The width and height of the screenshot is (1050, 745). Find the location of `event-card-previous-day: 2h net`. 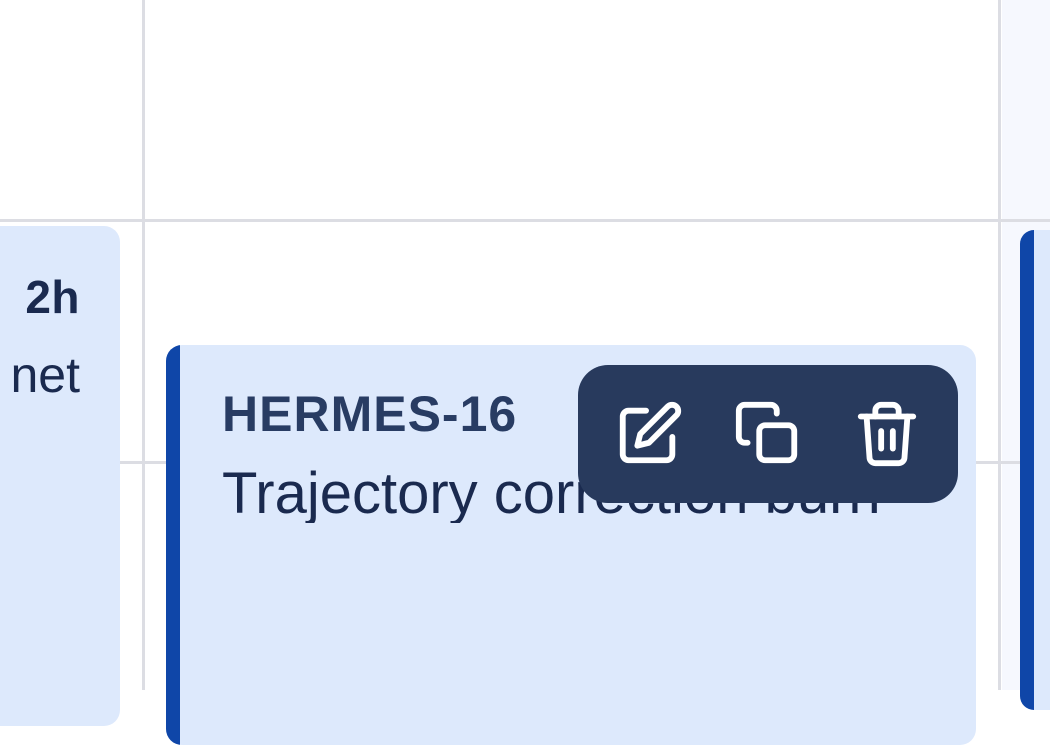

event-card-previous-day: 2h net is located at coordinates (60, 476).